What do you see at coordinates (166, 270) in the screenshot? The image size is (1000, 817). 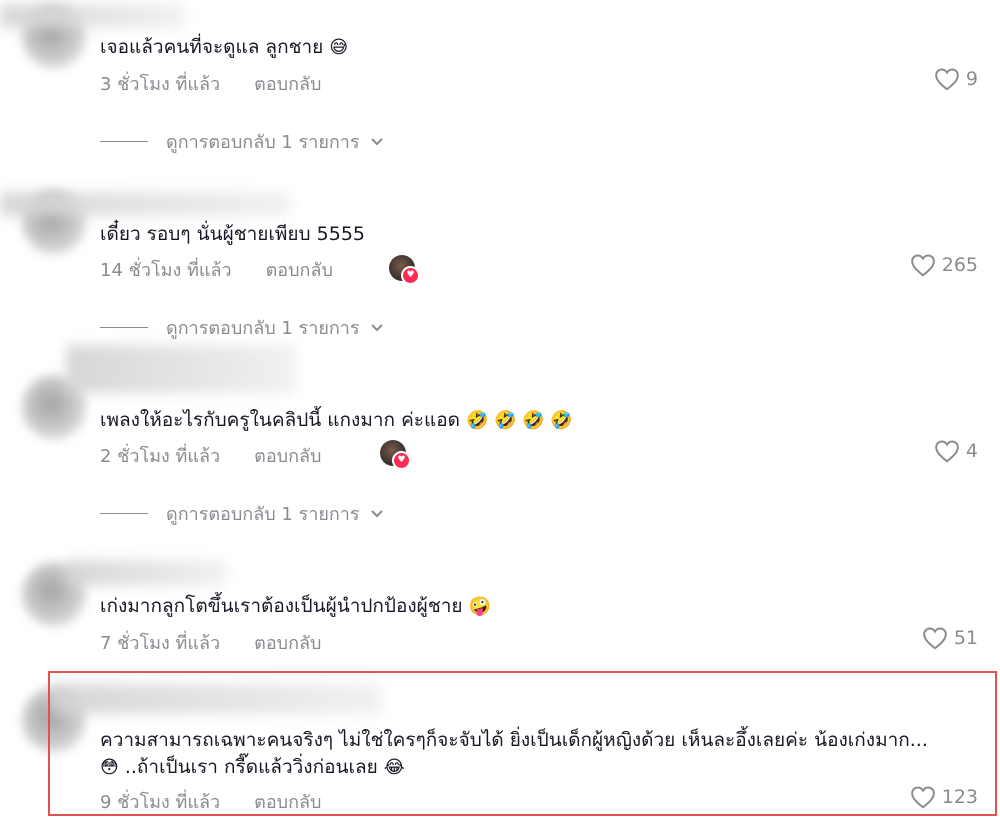 I see `comment-time: 14 ชั่วโมง ที่แล้ว` at bounding box center [166, 270].